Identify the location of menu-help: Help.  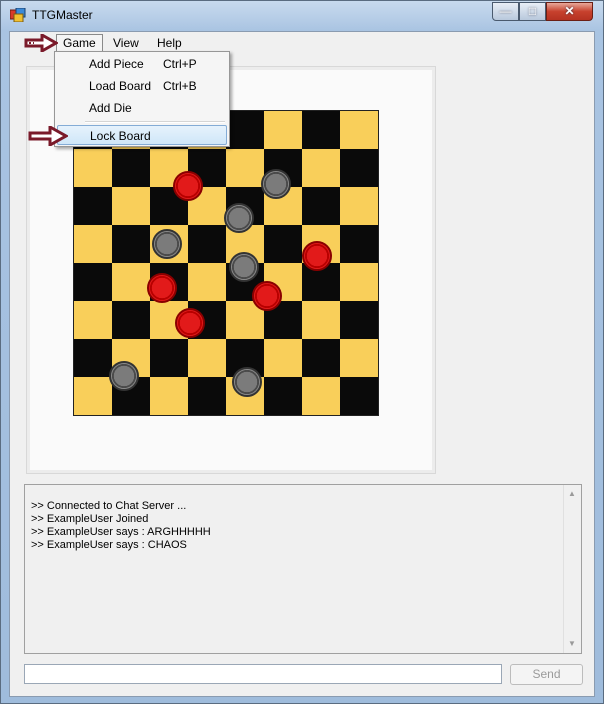
(169, 43).